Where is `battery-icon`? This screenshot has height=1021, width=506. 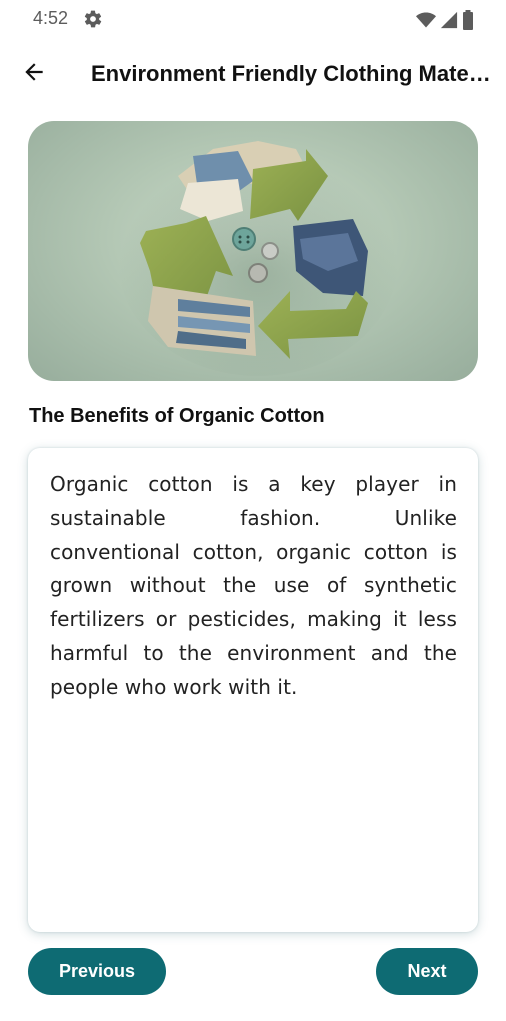
battery-icon is located at coordinates (468, 22).